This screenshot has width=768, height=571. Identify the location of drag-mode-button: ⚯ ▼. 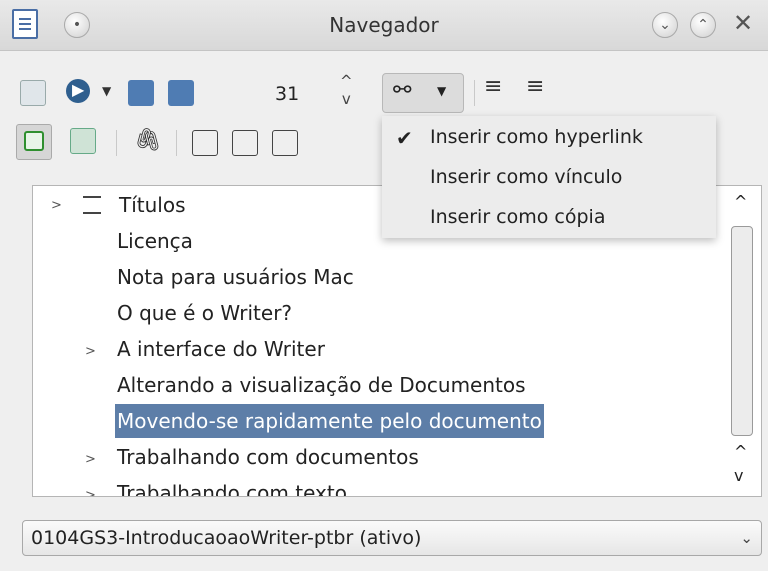
(423, 93).